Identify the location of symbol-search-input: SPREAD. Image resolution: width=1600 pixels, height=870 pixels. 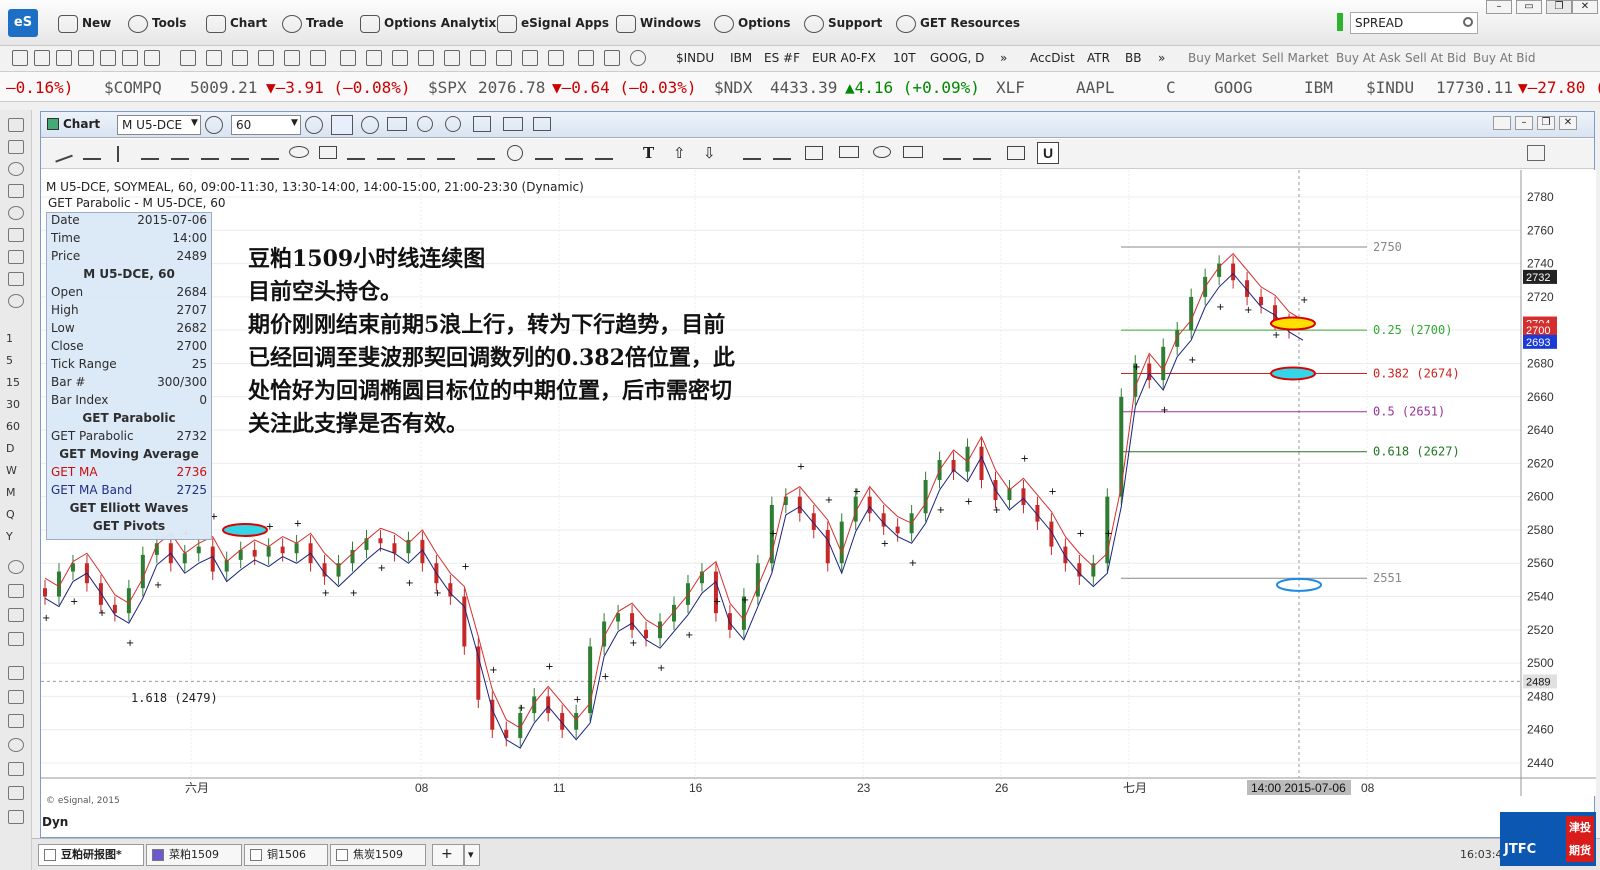
(1414, 23).